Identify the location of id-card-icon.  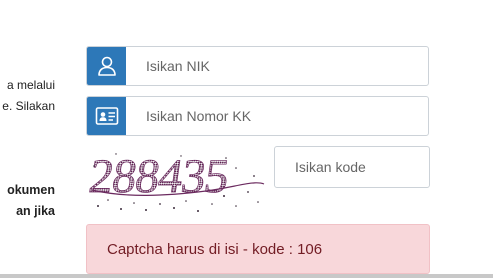
(106, 116).